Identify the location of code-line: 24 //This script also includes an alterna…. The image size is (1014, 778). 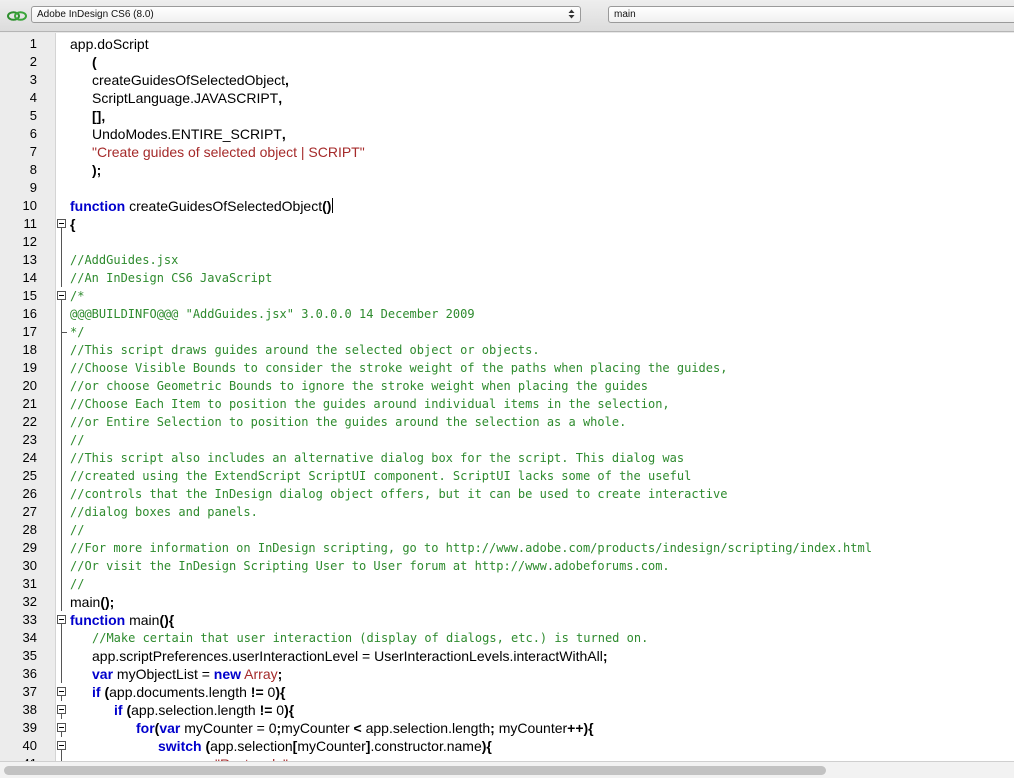
(507, 458).